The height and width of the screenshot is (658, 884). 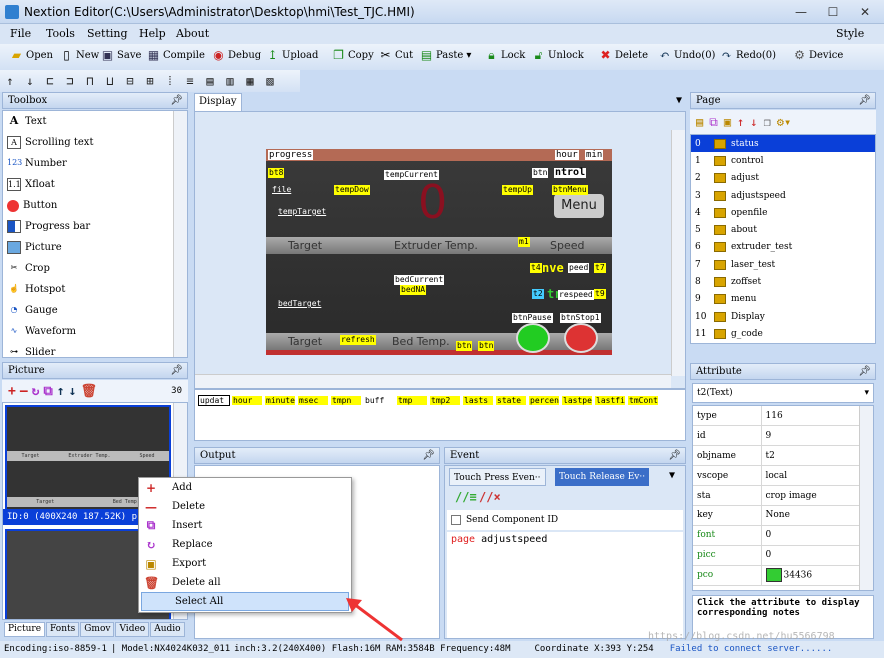 I want to click on variable-item: percen, so click(x=544, y=400).